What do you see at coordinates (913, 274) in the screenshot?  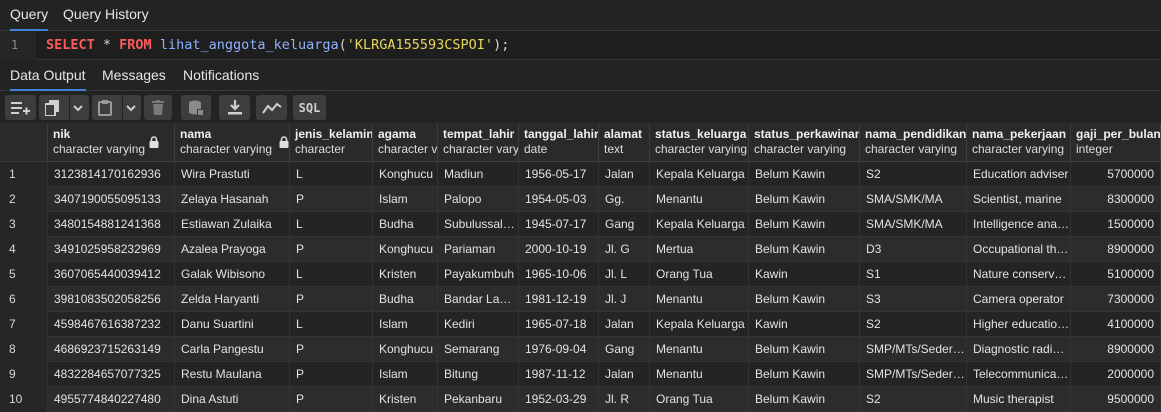 I see `cell-nama-pendidikan: S1` at bounding box center [913, 274].